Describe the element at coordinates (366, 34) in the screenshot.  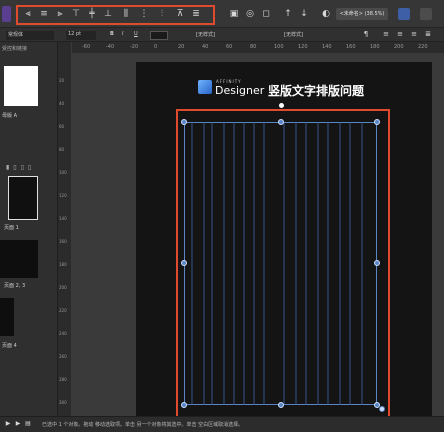
I see `paragraph-icon: ¶` at that location.